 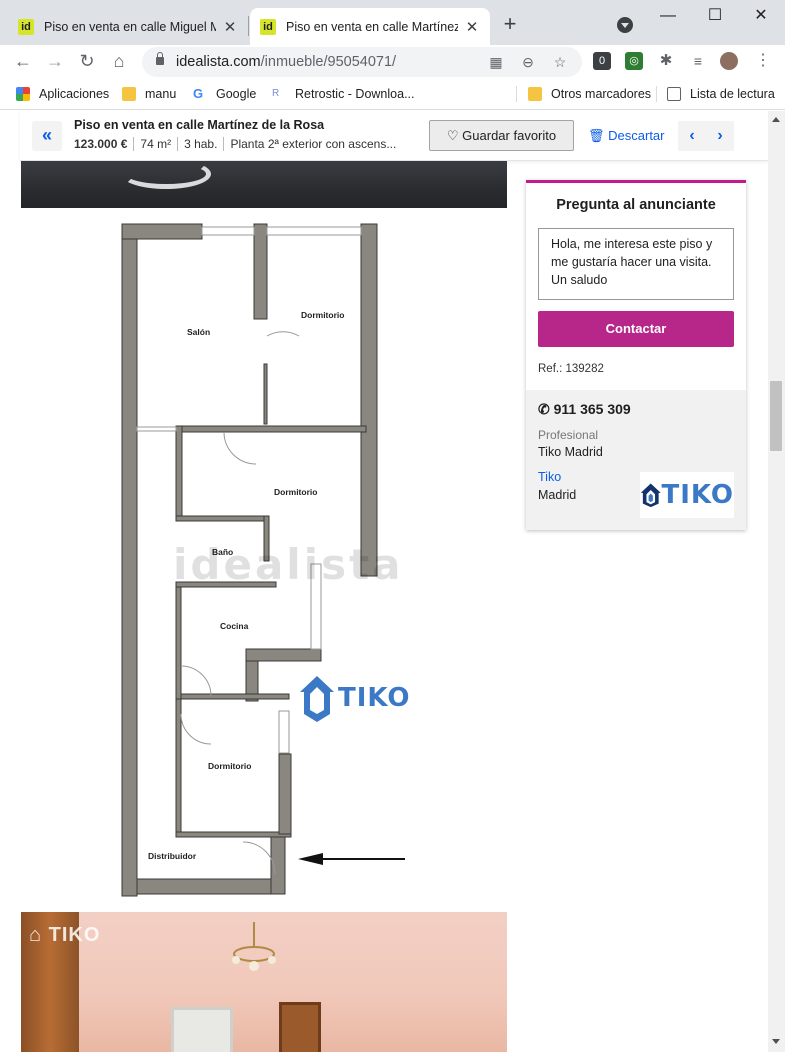 What do you see at coordinates (200, 144) in the screenshot?
I see `listing-rooms: 3 hab.` at bounding box center [200, 144].